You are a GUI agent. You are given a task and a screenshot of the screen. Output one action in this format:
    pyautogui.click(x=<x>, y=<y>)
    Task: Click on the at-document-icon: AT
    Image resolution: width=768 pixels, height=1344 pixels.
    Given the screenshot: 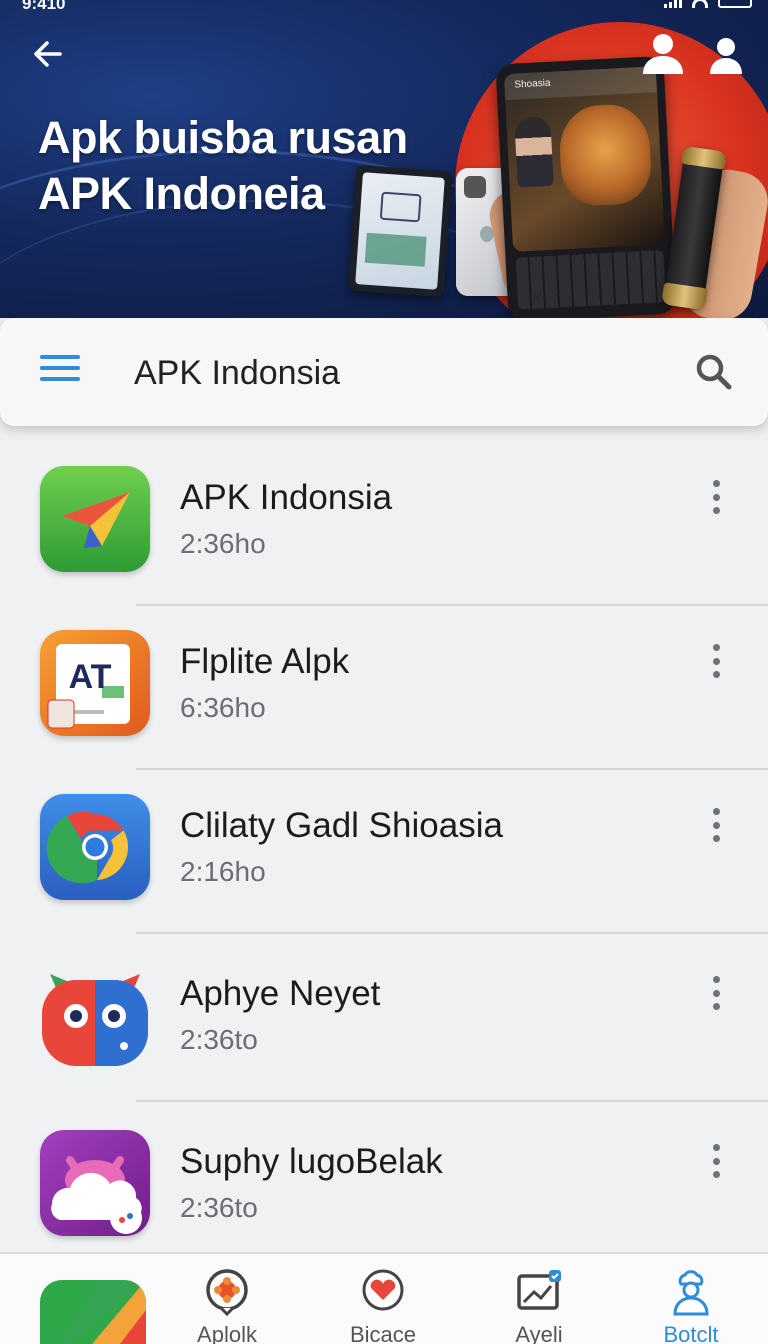 What is the action you would take?
    pyautogui.click(x=95, y=683)
    